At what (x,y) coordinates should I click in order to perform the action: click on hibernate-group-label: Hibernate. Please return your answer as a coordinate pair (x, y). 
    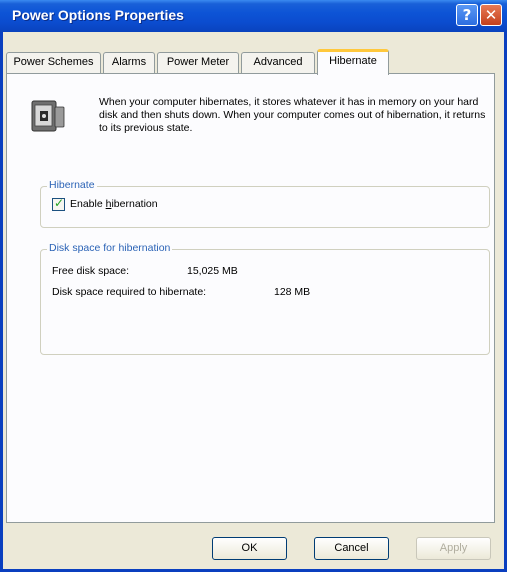
    Looking at the image, I should click on (72, 185).